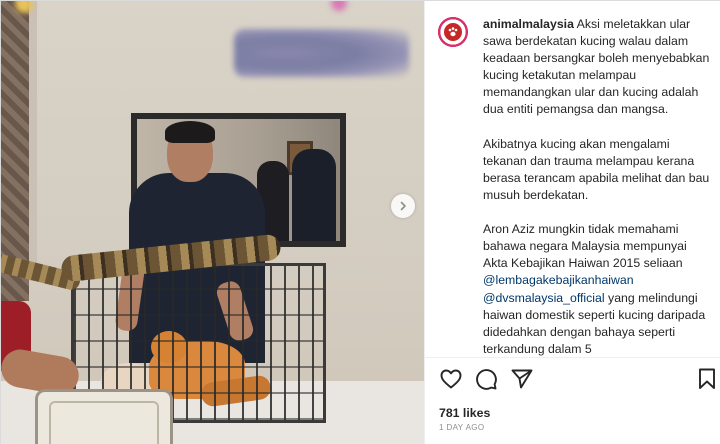 This screenshot has width=720, height=444. Describe the element at coordinates (104, 422) in the screenshot. I see `chair-back-inner` at that location.